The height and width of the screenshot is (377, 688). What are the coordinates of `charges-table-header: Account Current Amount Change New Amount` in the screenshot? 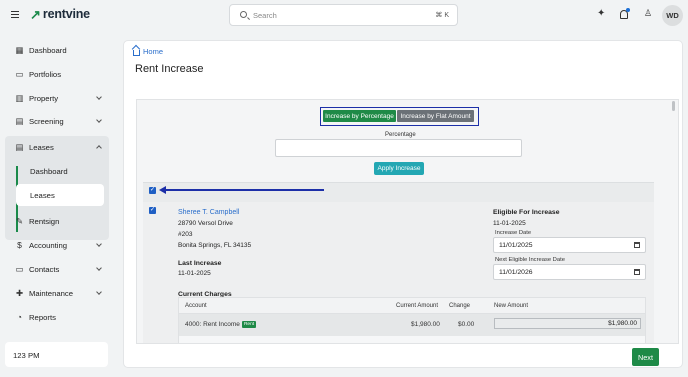 It's located at (412, 306).